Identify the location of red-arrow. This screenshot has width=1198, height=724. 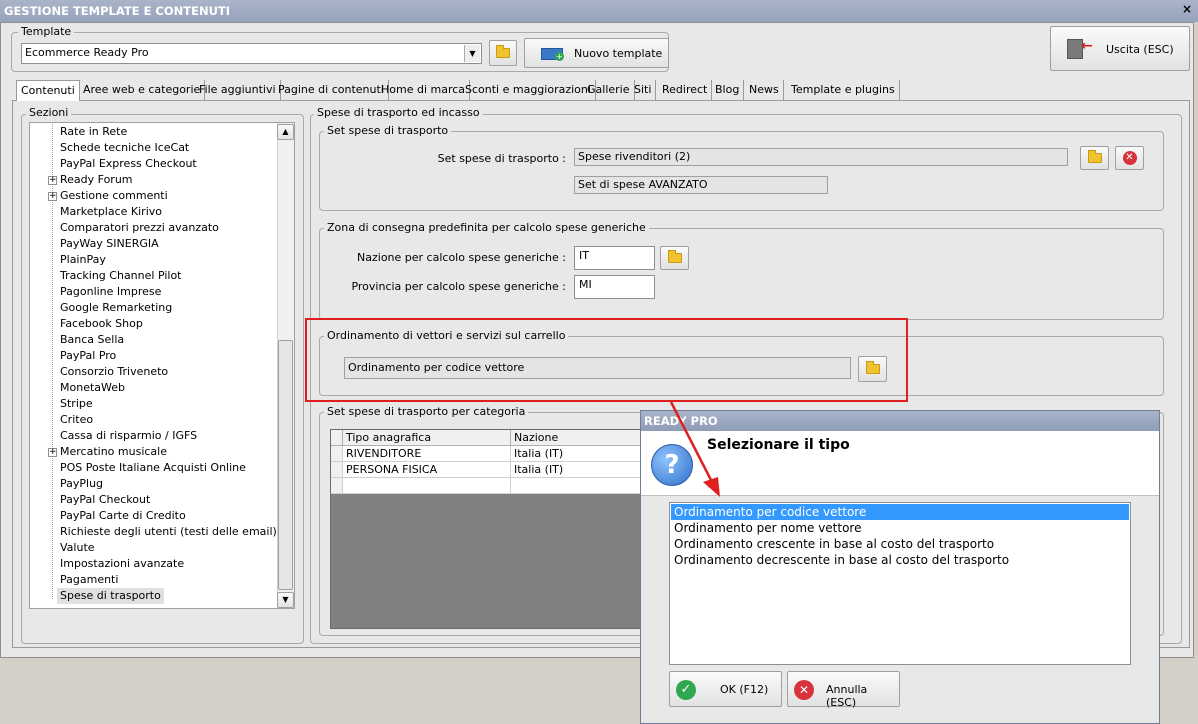
(694, 449).